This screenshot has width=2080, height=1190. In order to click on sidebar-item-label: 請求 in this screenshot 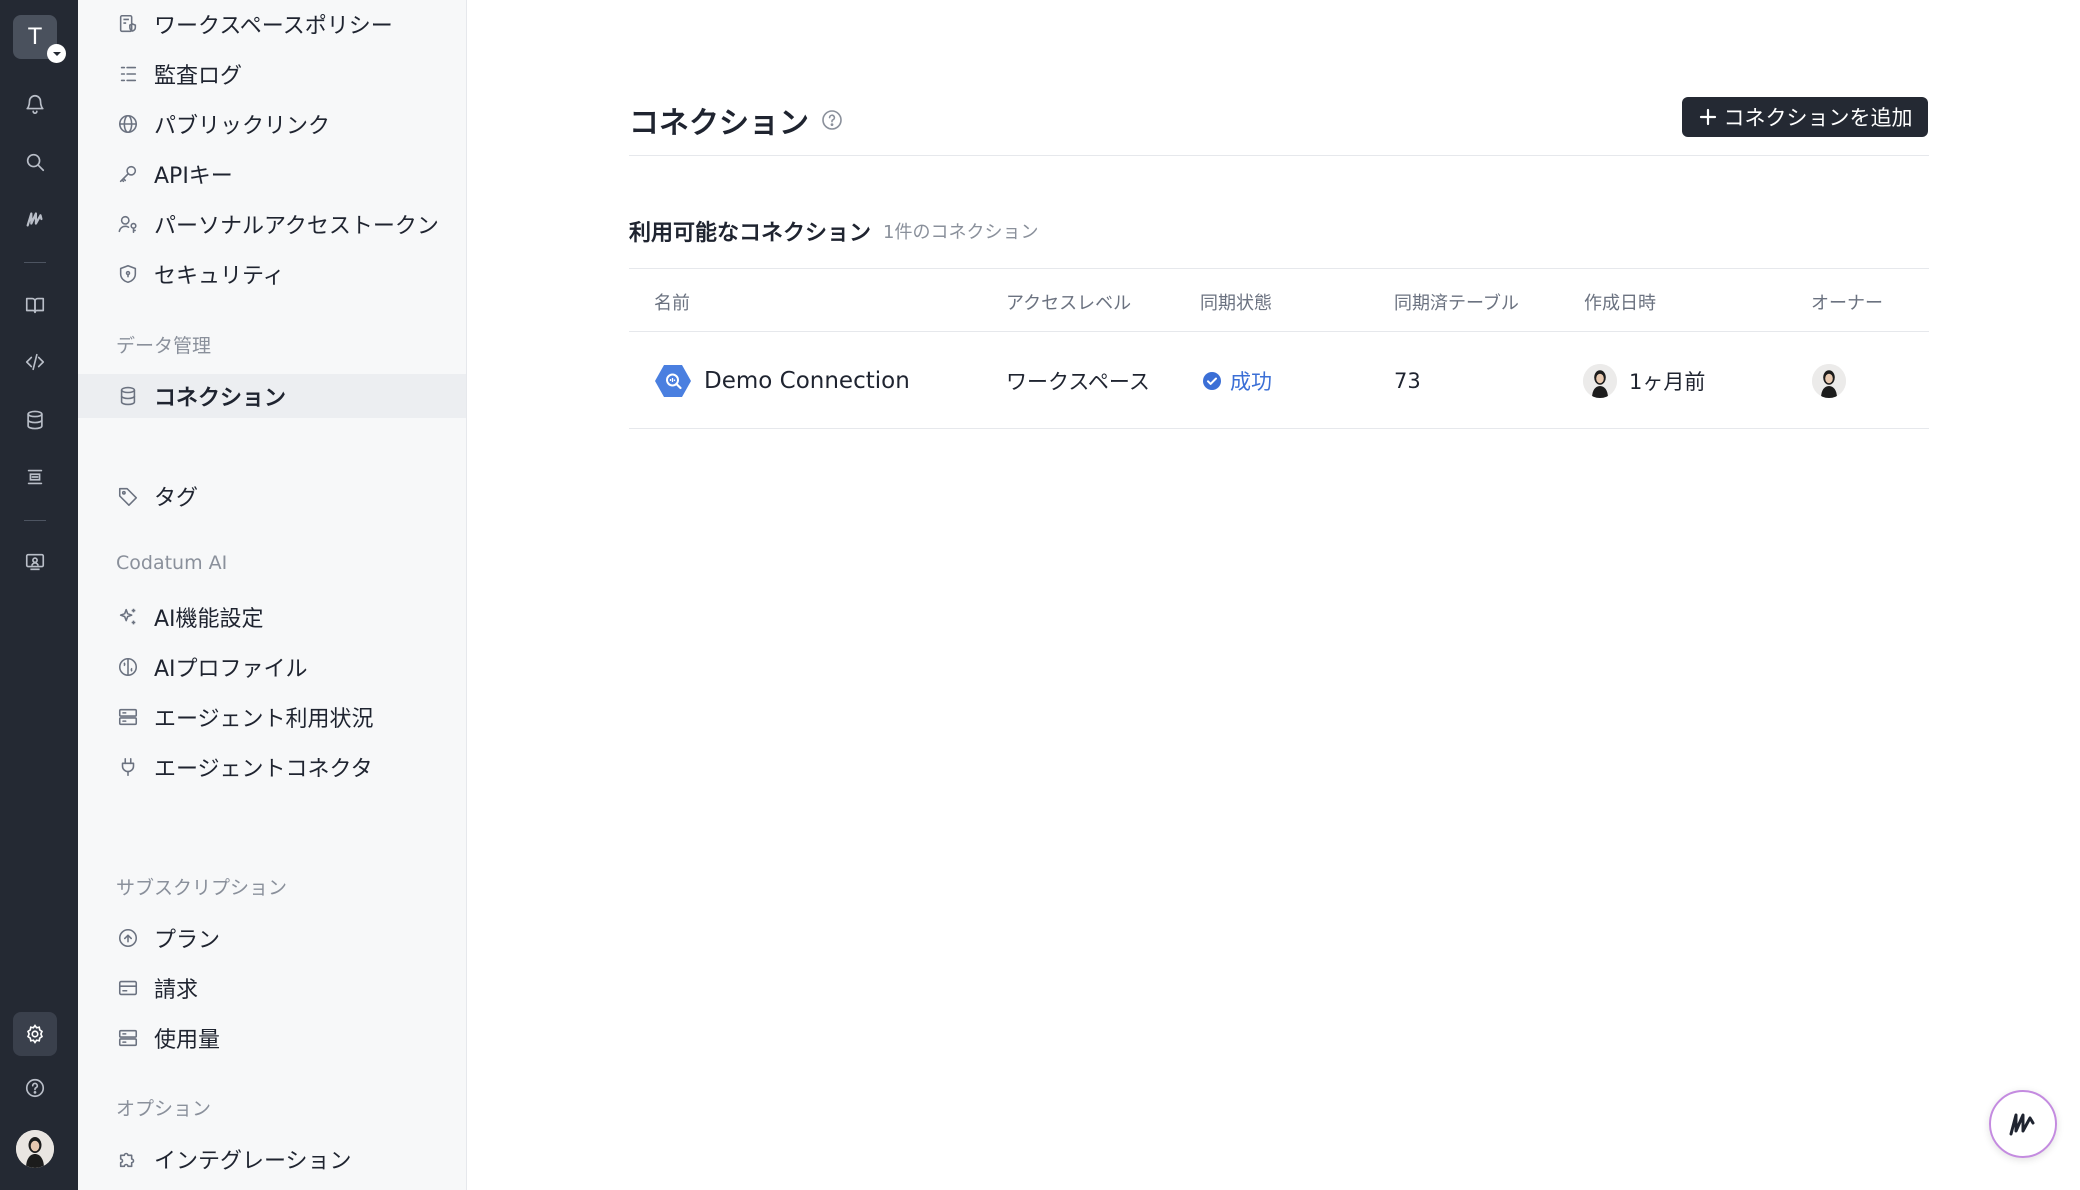, I will do `click(176, 990)`.